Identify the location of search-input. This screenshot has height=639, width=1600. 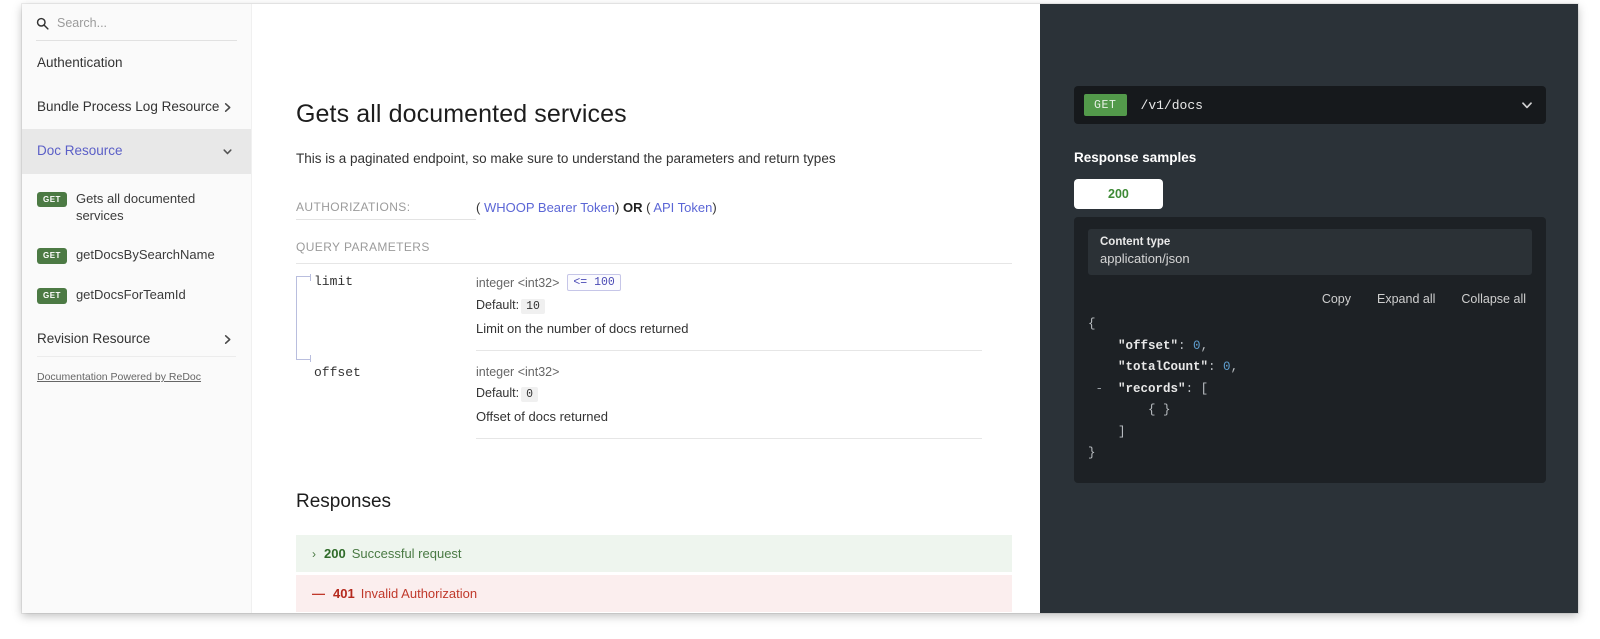
(139, 23).